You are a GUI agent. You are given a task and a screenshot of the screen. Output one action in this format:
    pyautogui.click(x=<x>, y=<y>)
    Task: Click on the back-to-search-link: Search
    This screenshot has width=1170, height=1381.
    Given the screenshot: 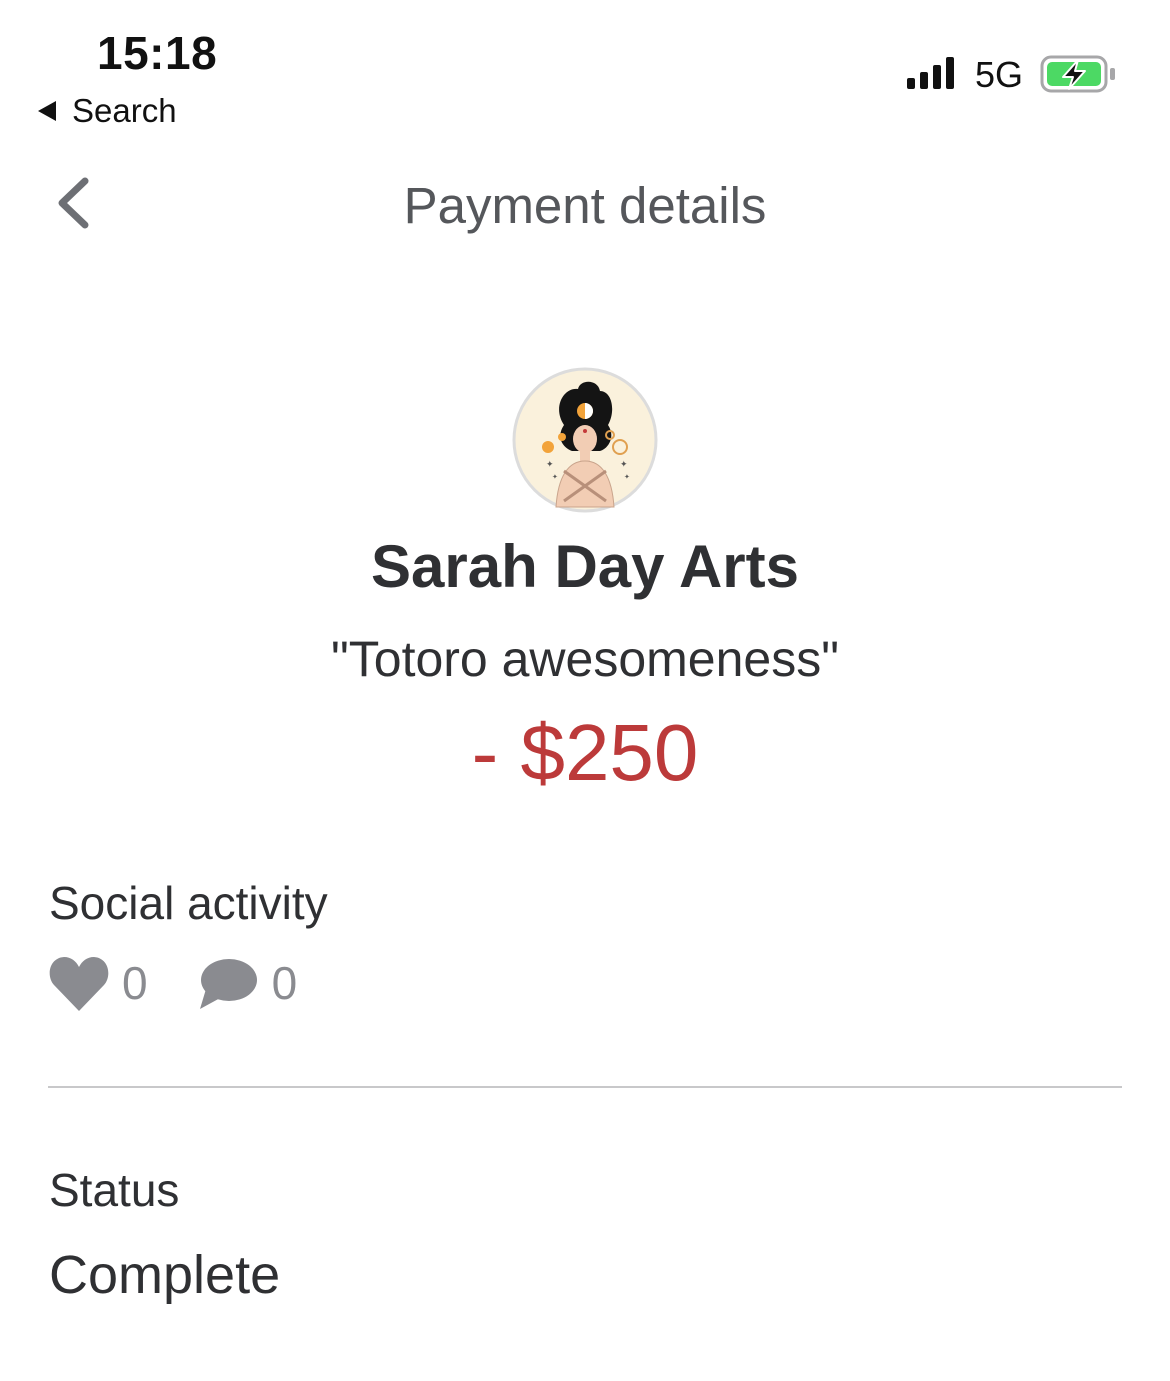 What is the action you would take?
    pyautogui.click(x=107, y=111)
    